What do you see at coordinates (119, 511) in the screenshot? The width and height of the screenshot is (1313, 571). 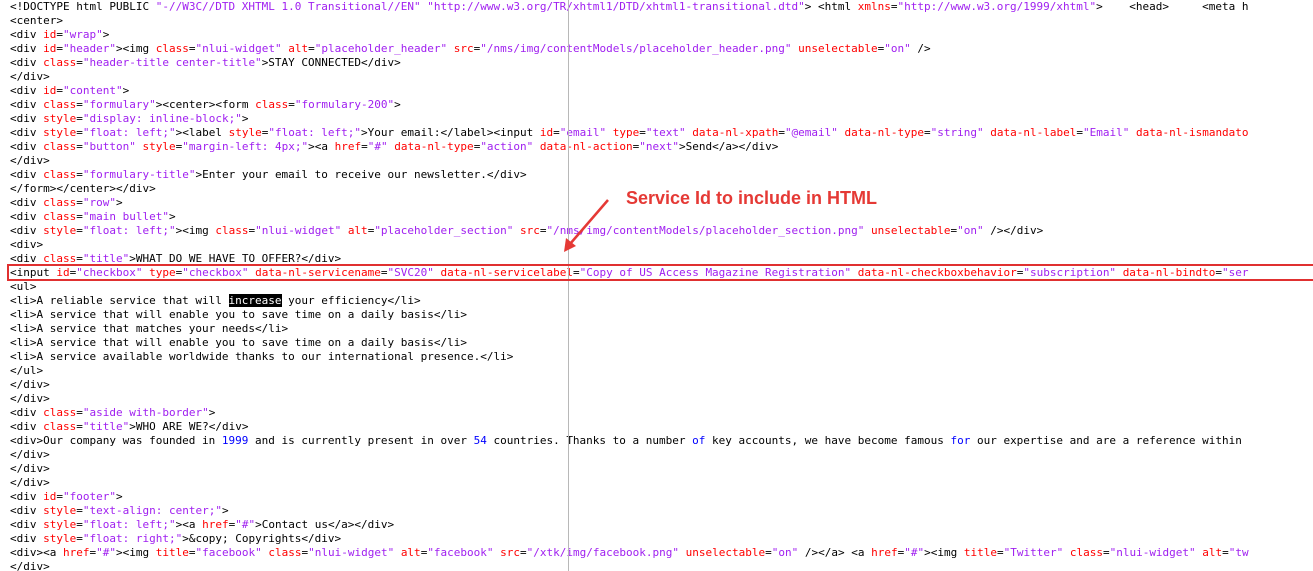 I see `code-line: <div style="text-align: center;">` at bounding box center [119, 511].